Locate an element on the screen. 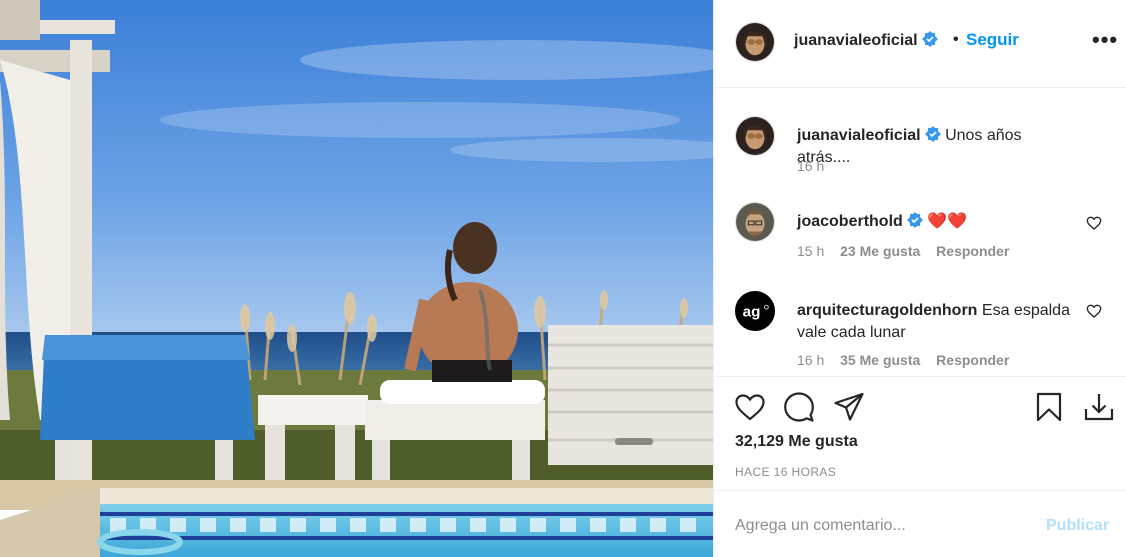 This screenshot has width=1126, height=557. caption-time: 16 h is located at coordinates (810, 166).